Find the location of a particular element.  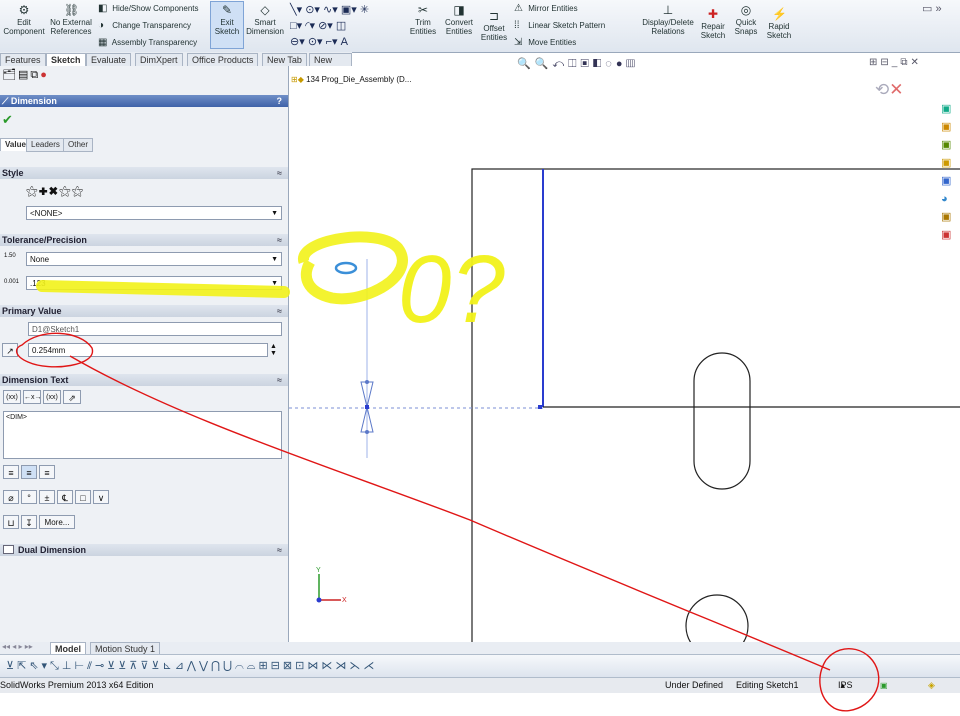

relation-icon-3: ⫽ is located at coordinates (91, 666).